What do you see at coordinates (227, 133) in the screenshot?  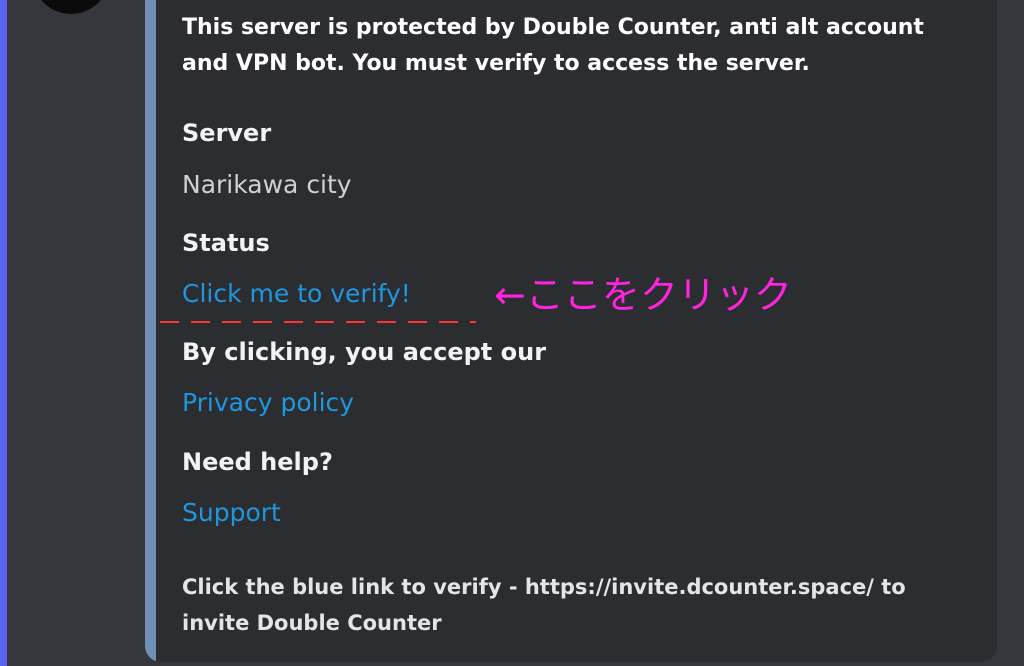 I see `field-name-server: Server` at bounding box center [227, 133].